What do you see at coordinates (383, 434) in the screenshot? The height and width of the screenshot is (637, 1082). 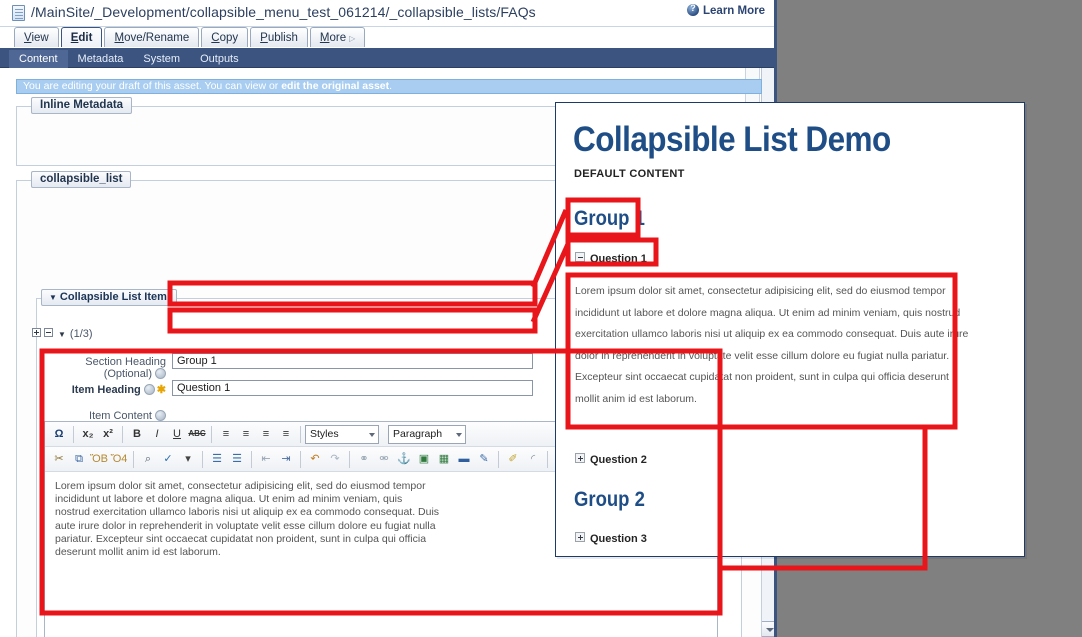 I see `toolbar-gap` at bounding box center [383, 434].